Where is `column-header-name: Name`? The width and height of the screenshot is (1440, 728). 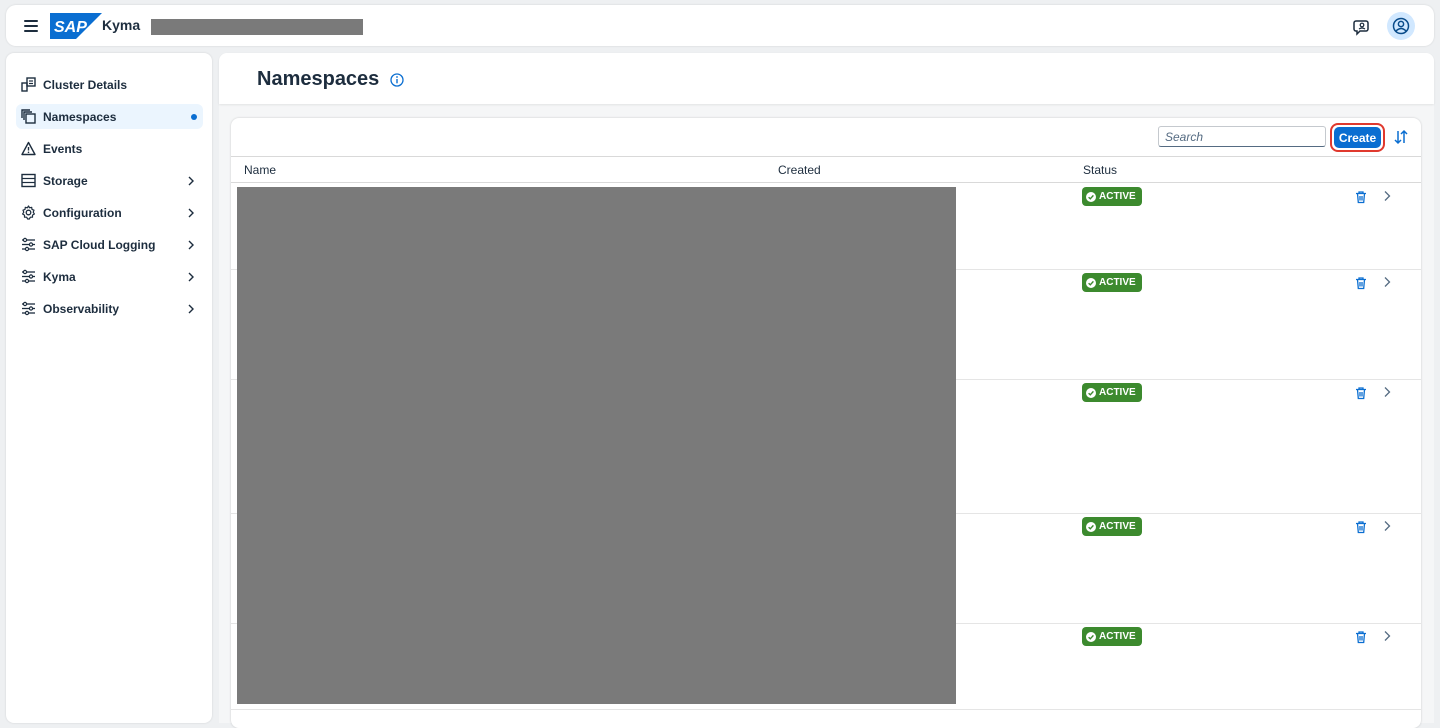
column-header-name: Name is located at coordinates (260, 170).